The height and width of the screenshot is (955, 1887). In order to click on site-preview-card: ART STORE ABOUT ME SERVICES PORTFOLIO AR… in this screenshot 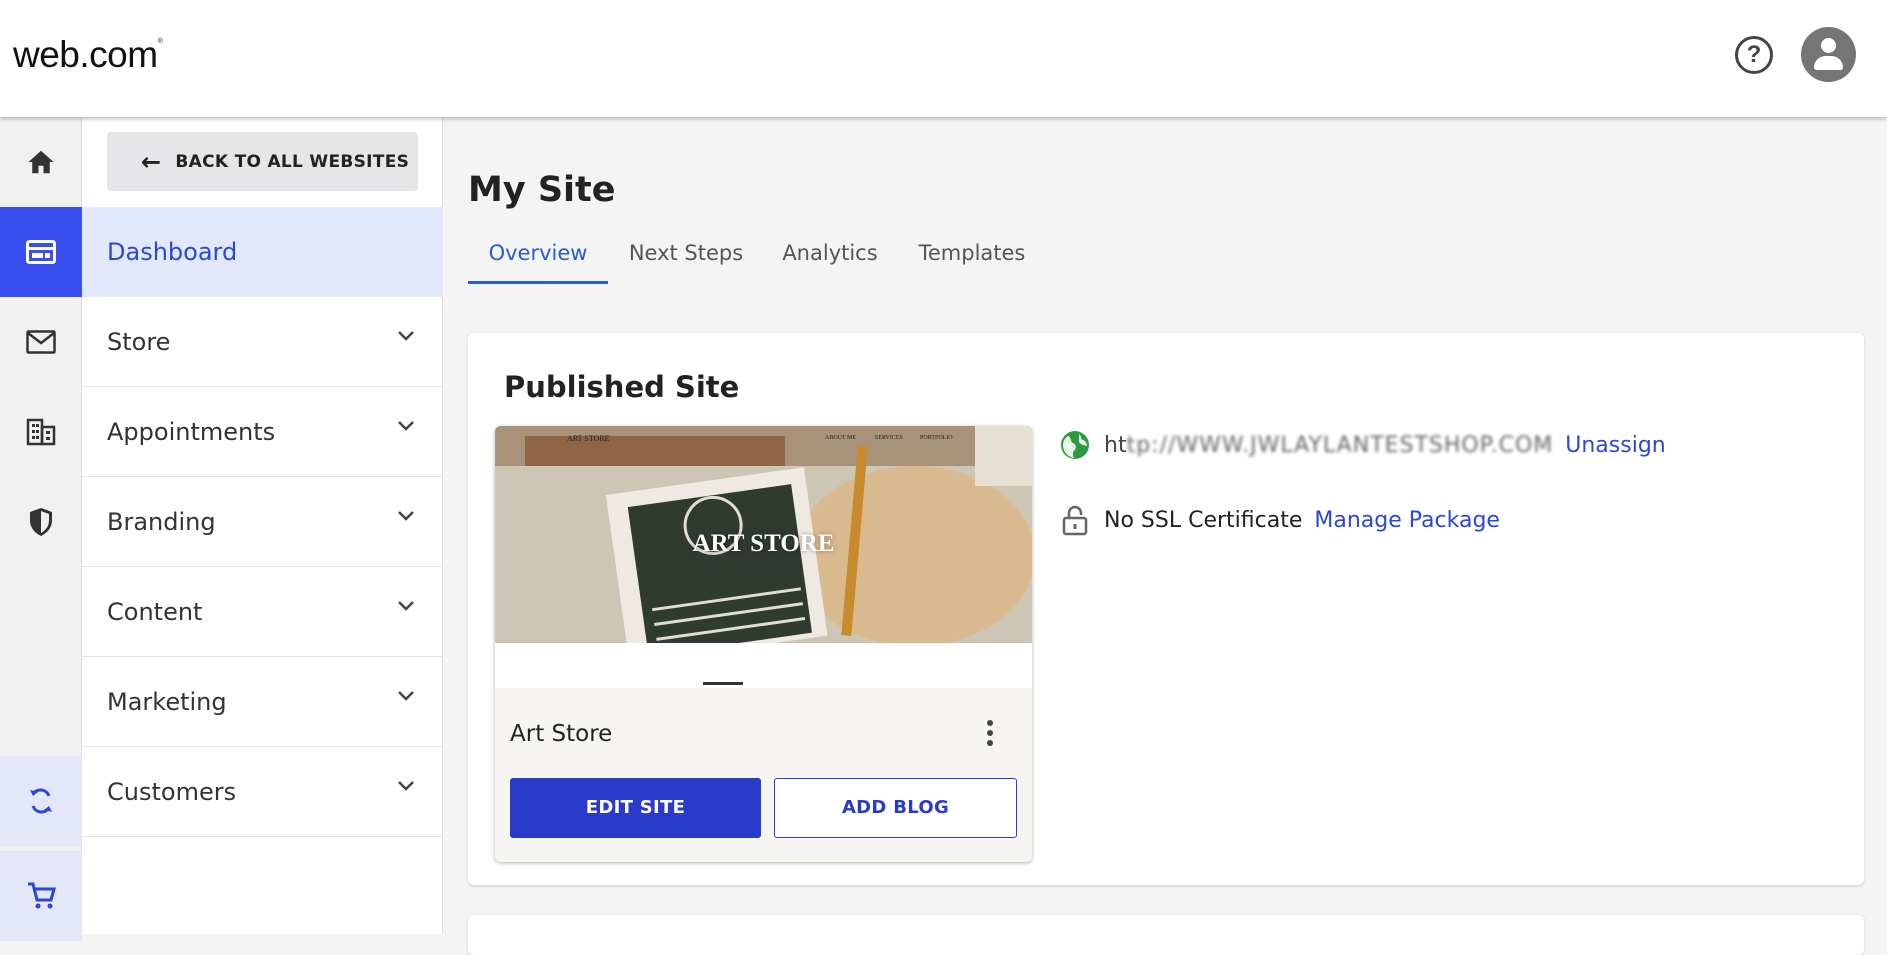, I will do `click(763, 644)`.